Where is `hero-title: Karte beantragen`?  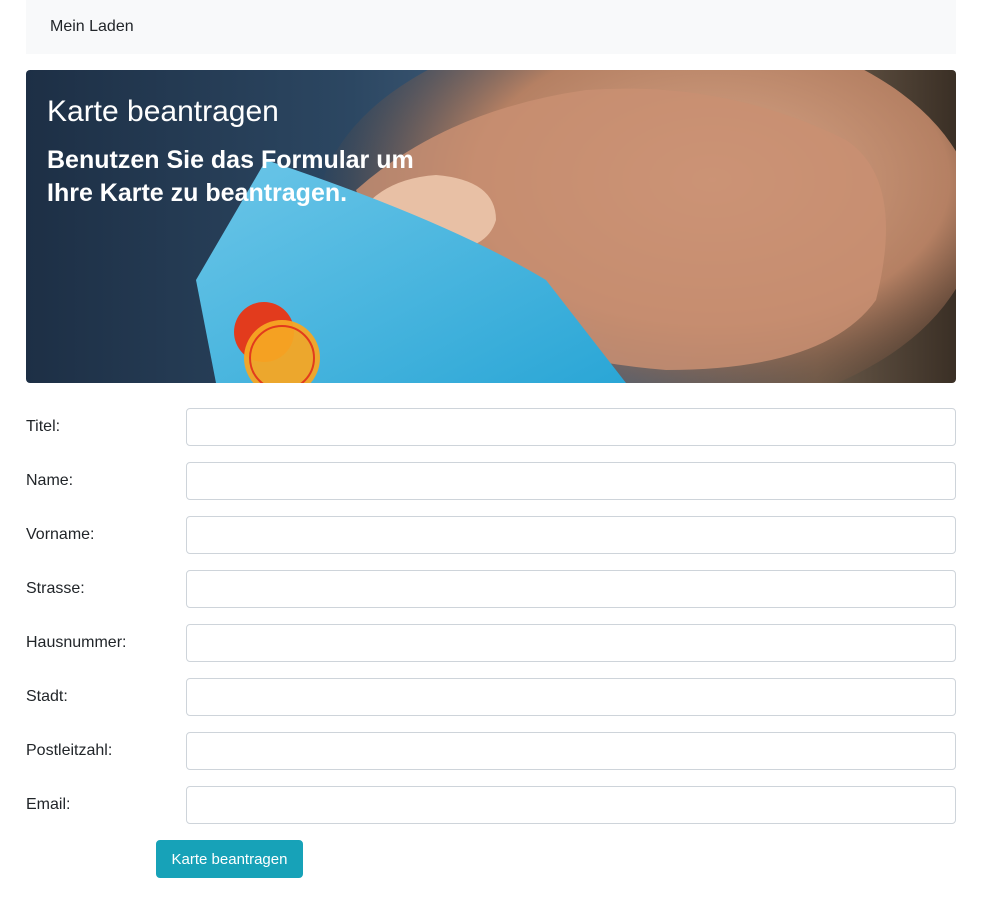 hero-title: Karte beantragen is located at coordinates (163, 111).